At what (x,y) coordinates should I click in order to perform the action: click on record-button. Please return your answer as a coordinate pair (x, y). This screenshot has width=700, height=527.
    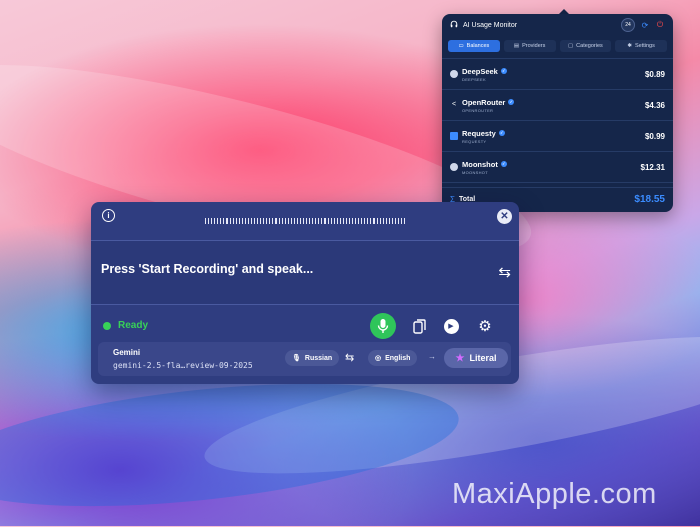
    Looking at the image, I should click on (383, 326).